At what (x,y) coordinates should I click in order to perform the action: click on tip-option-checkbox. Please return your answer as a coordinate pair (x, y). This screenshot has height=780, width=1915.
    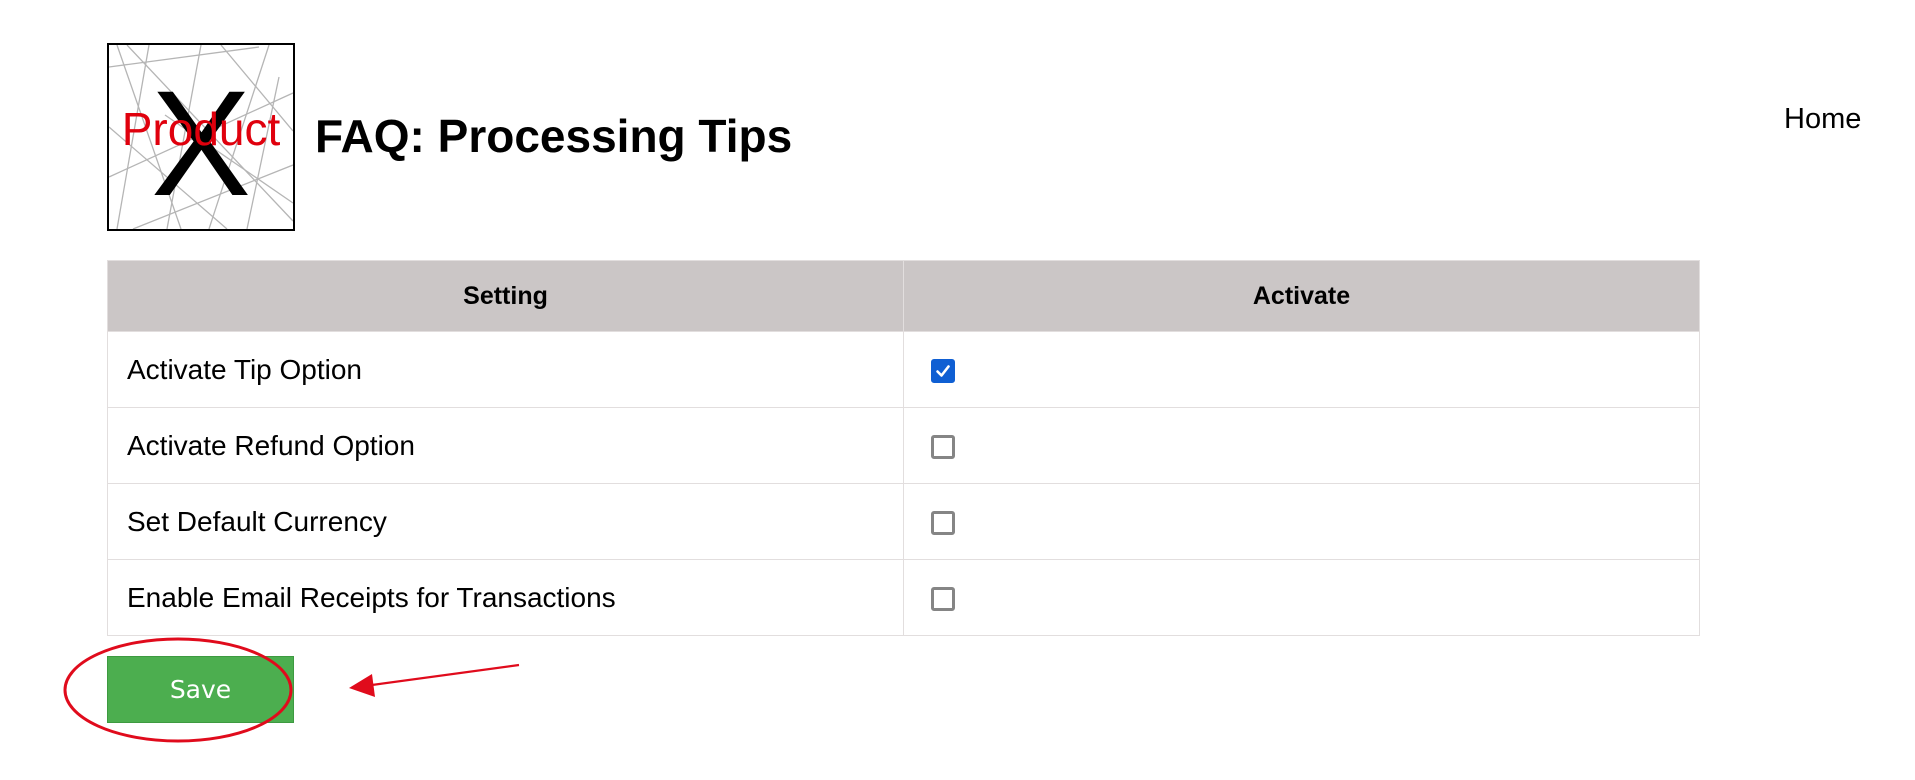
    Looking at the image, I should click on (943, 371).